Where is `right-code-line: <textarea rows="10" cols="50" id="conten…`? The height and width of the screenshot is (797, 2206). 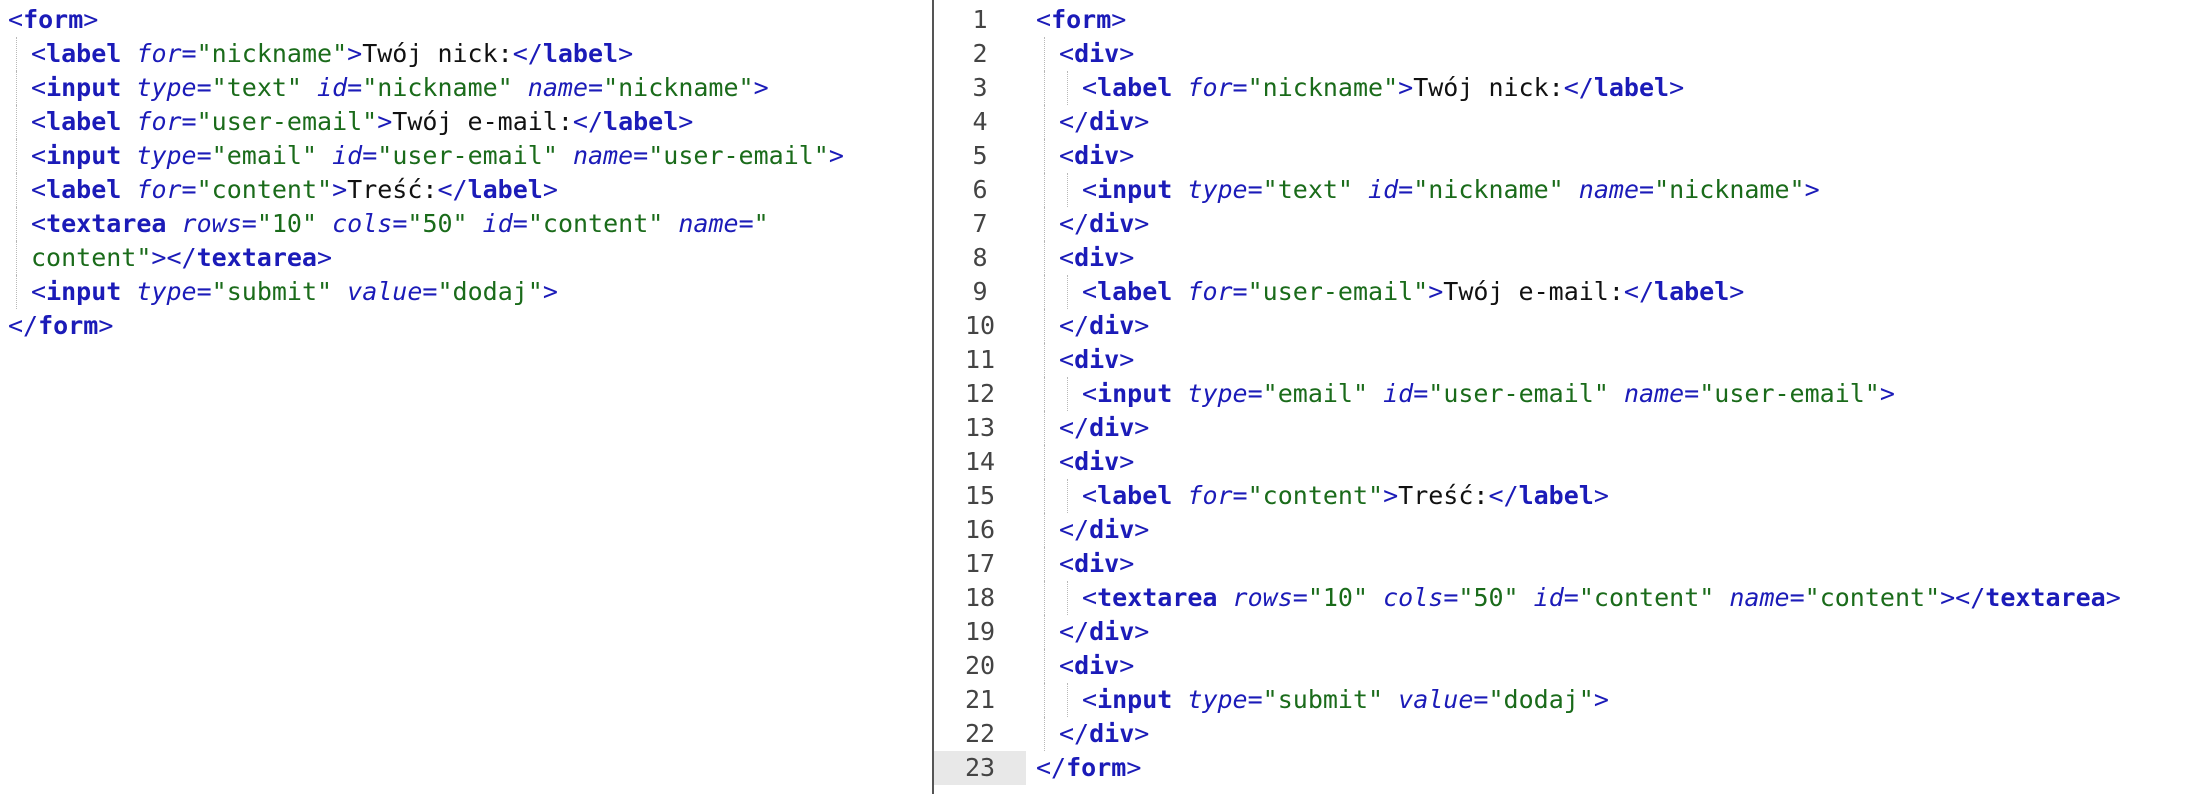 right-code-line: <textarea rows="10" cols="50" id="conten… is located at coordinates (1578, 598).